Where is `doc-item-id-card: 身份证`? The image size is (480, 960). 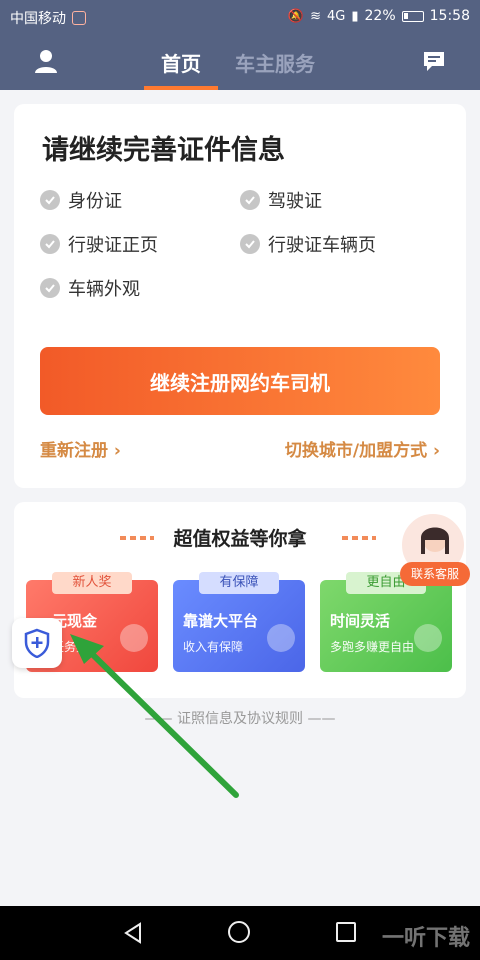
doc-item-id-card: 身份证 is located at coordinates (81, 200).